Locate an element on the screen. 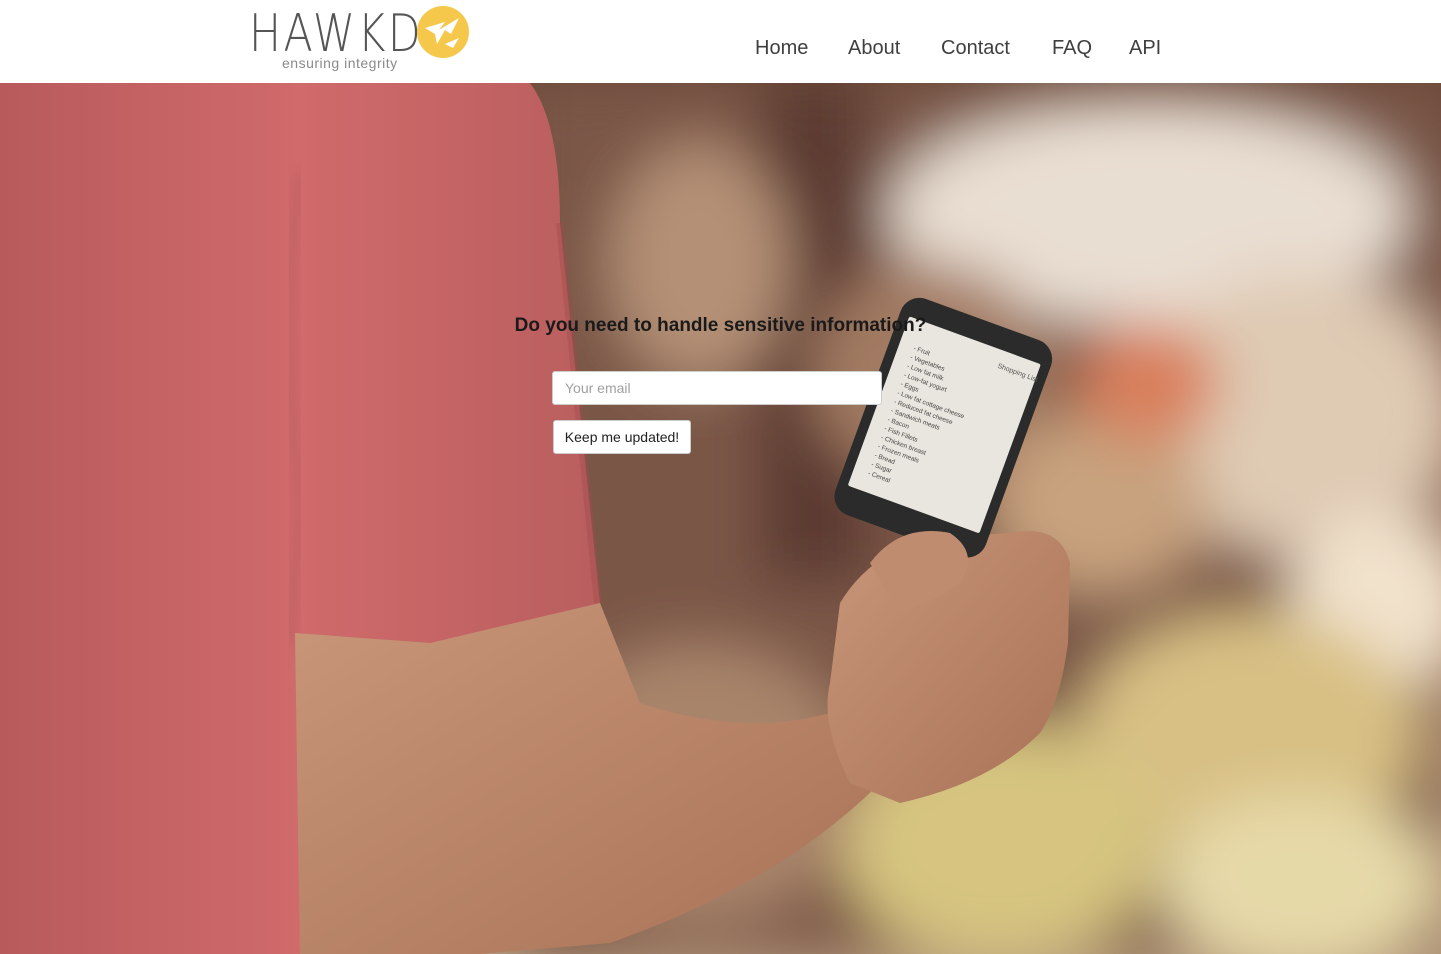 The image size is (1441, 954). keep-me-updated-button: Keep me updated! is located at coordinates (622, 437).